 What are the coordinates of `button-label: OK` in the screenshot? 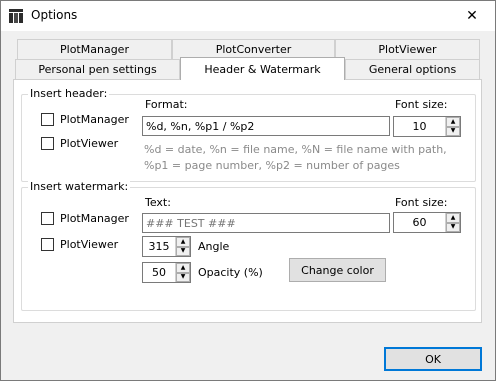 It's located at (433, 359).